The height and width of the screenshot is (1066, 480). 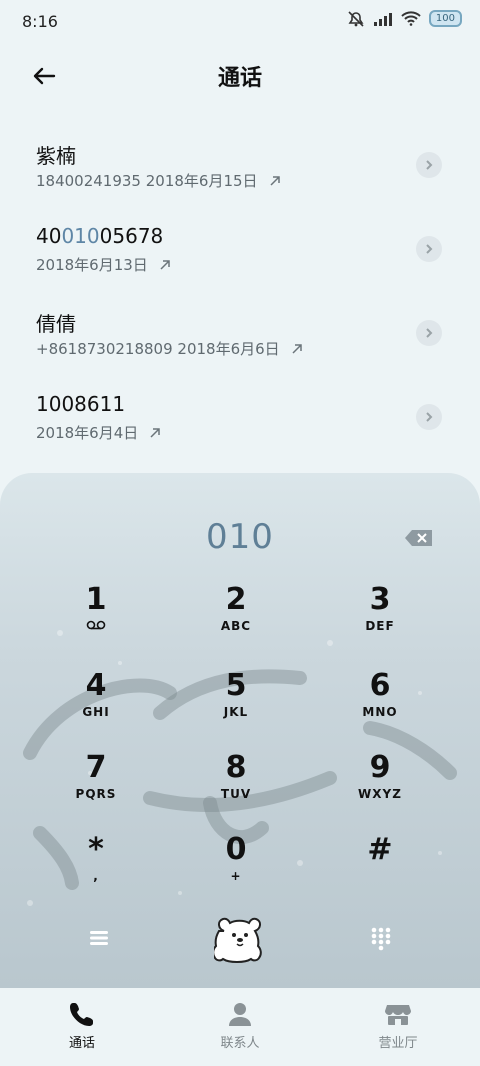 What do you see at coordinates (147, 181) in the screenshot?
I see `call-detail: 18400241935 2018年6月15日` at bounding box center [147, 181].